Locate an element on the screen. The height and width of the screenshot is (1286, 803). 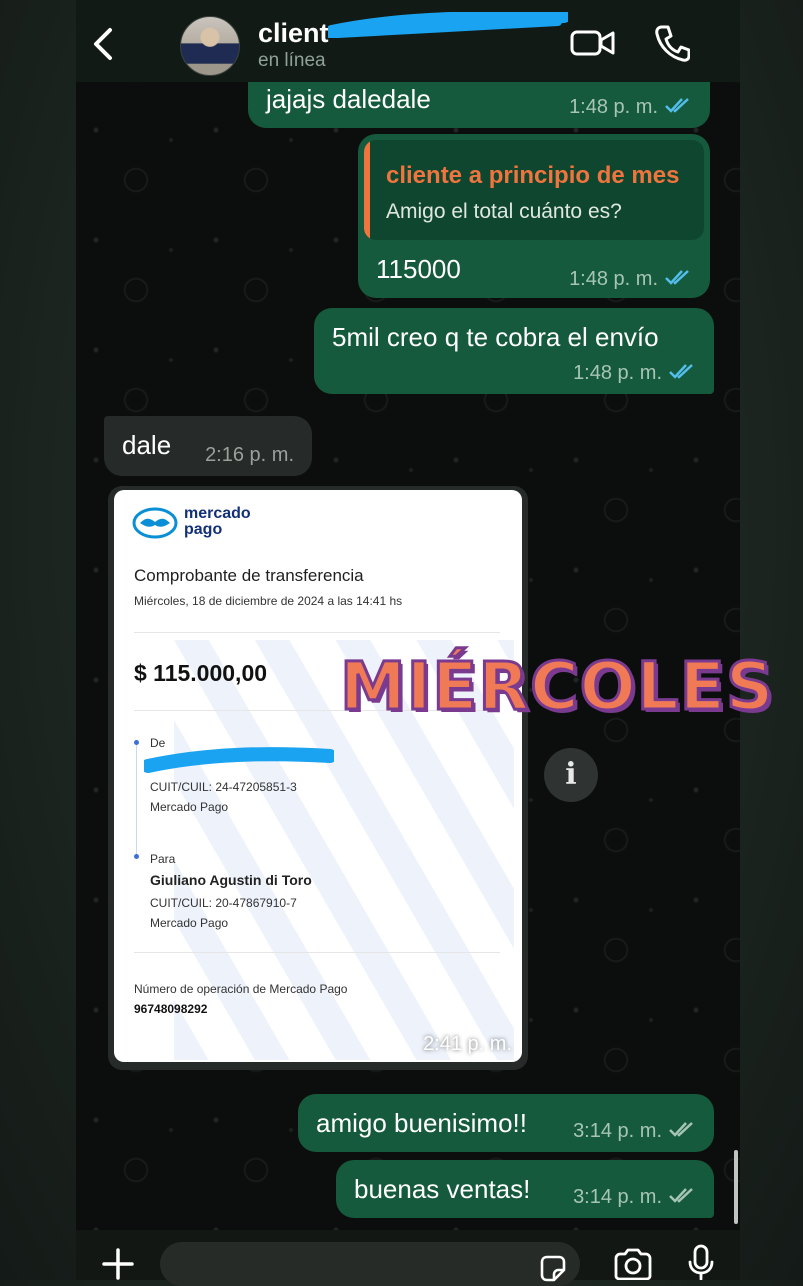
brand-line-1: mercado is located at coordinates (217, 513).